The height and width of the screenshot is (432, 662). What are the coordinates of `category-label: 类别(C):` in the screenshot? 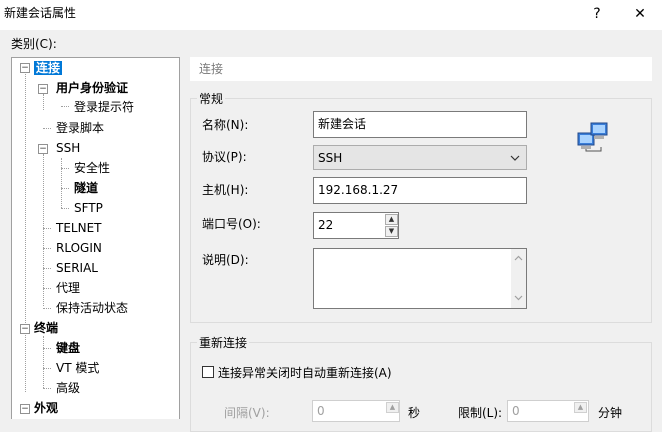 It's located at (34, 44).